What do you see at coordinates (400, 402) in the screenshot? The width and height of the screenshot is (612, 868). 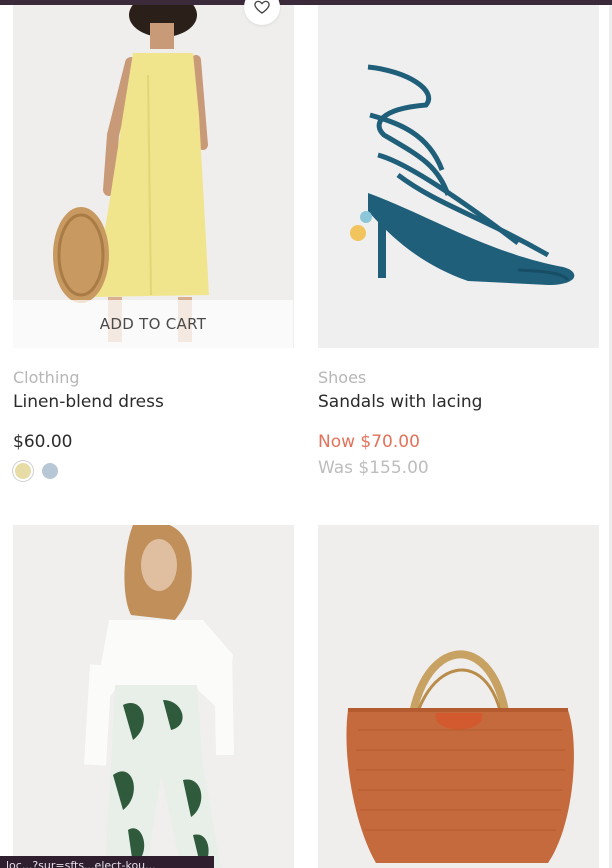 I see `product-name: Sandals with lacing` at bounding box center [400, 402].